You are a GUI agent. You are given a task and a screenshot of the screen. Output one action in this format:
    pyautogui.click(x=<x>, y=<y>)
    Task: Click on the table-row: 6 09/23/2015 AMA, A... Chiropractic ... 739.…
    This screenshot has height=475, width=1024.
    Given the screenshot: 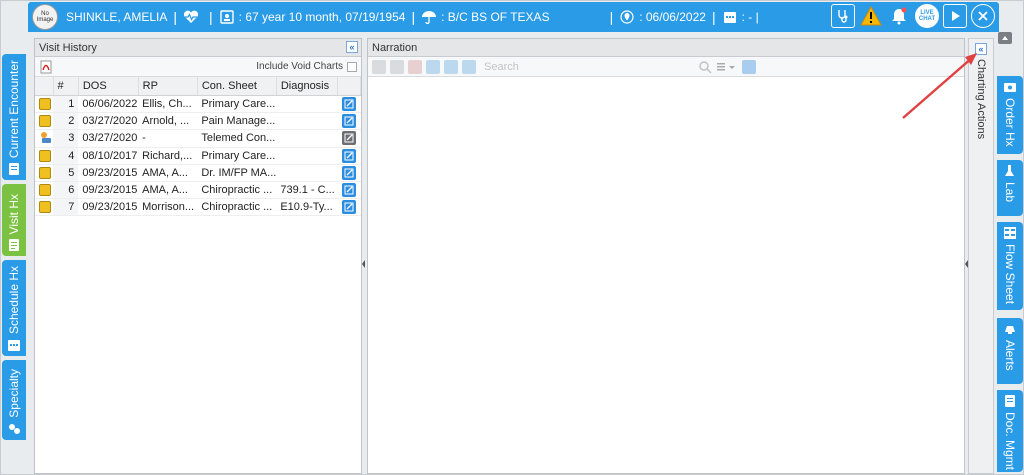 What is the action you would take?
    pyautogui.click(x=198, y=190)
    